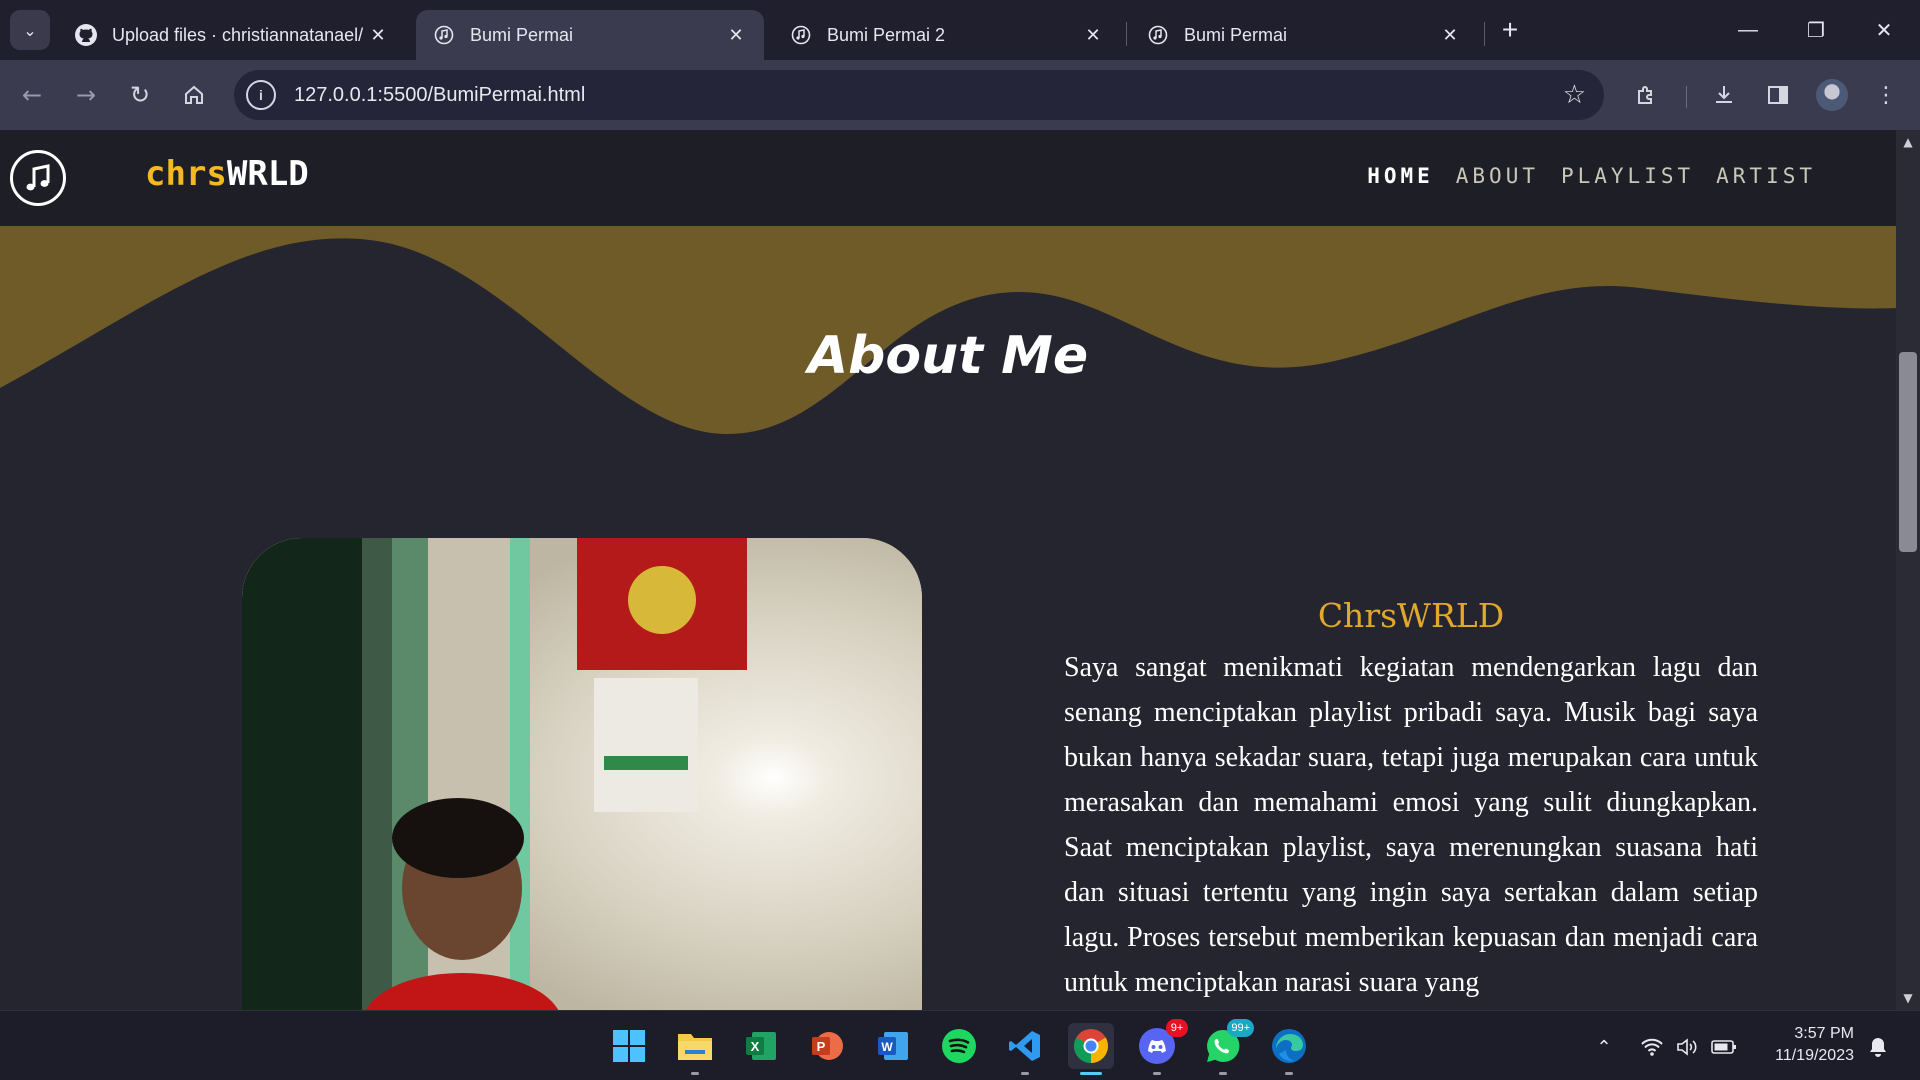 The width and height of the screenshot is (1920, 1080). Describe the element at coordinates (1878, 1047) in the screenshot. I see `notification-bell-icon` at that location.